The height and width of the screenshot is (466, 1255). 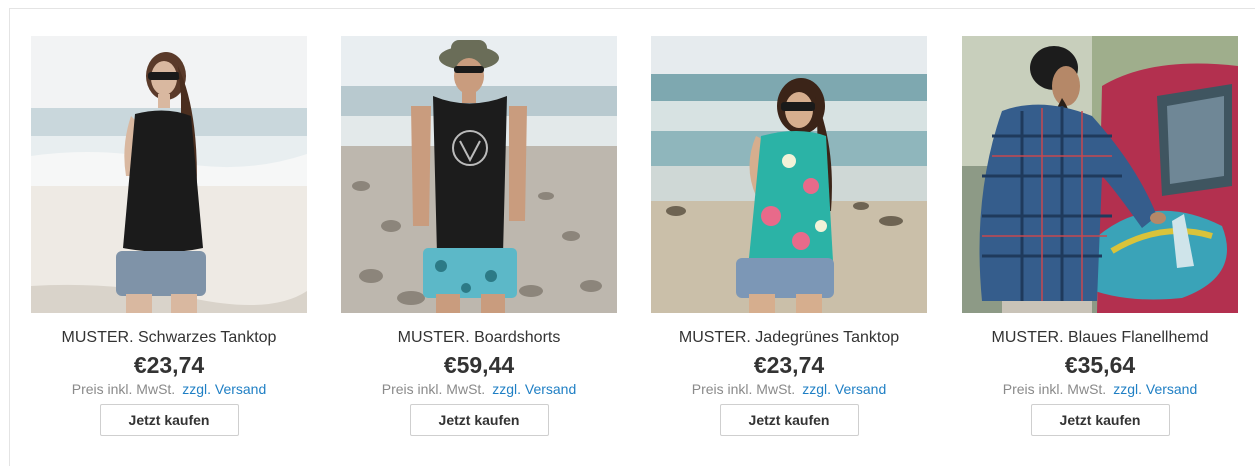 What do you see at coordinates (1100, 365) in the screenshot?
I see `product-price: €35,64` at bounding box center [1100, 365].